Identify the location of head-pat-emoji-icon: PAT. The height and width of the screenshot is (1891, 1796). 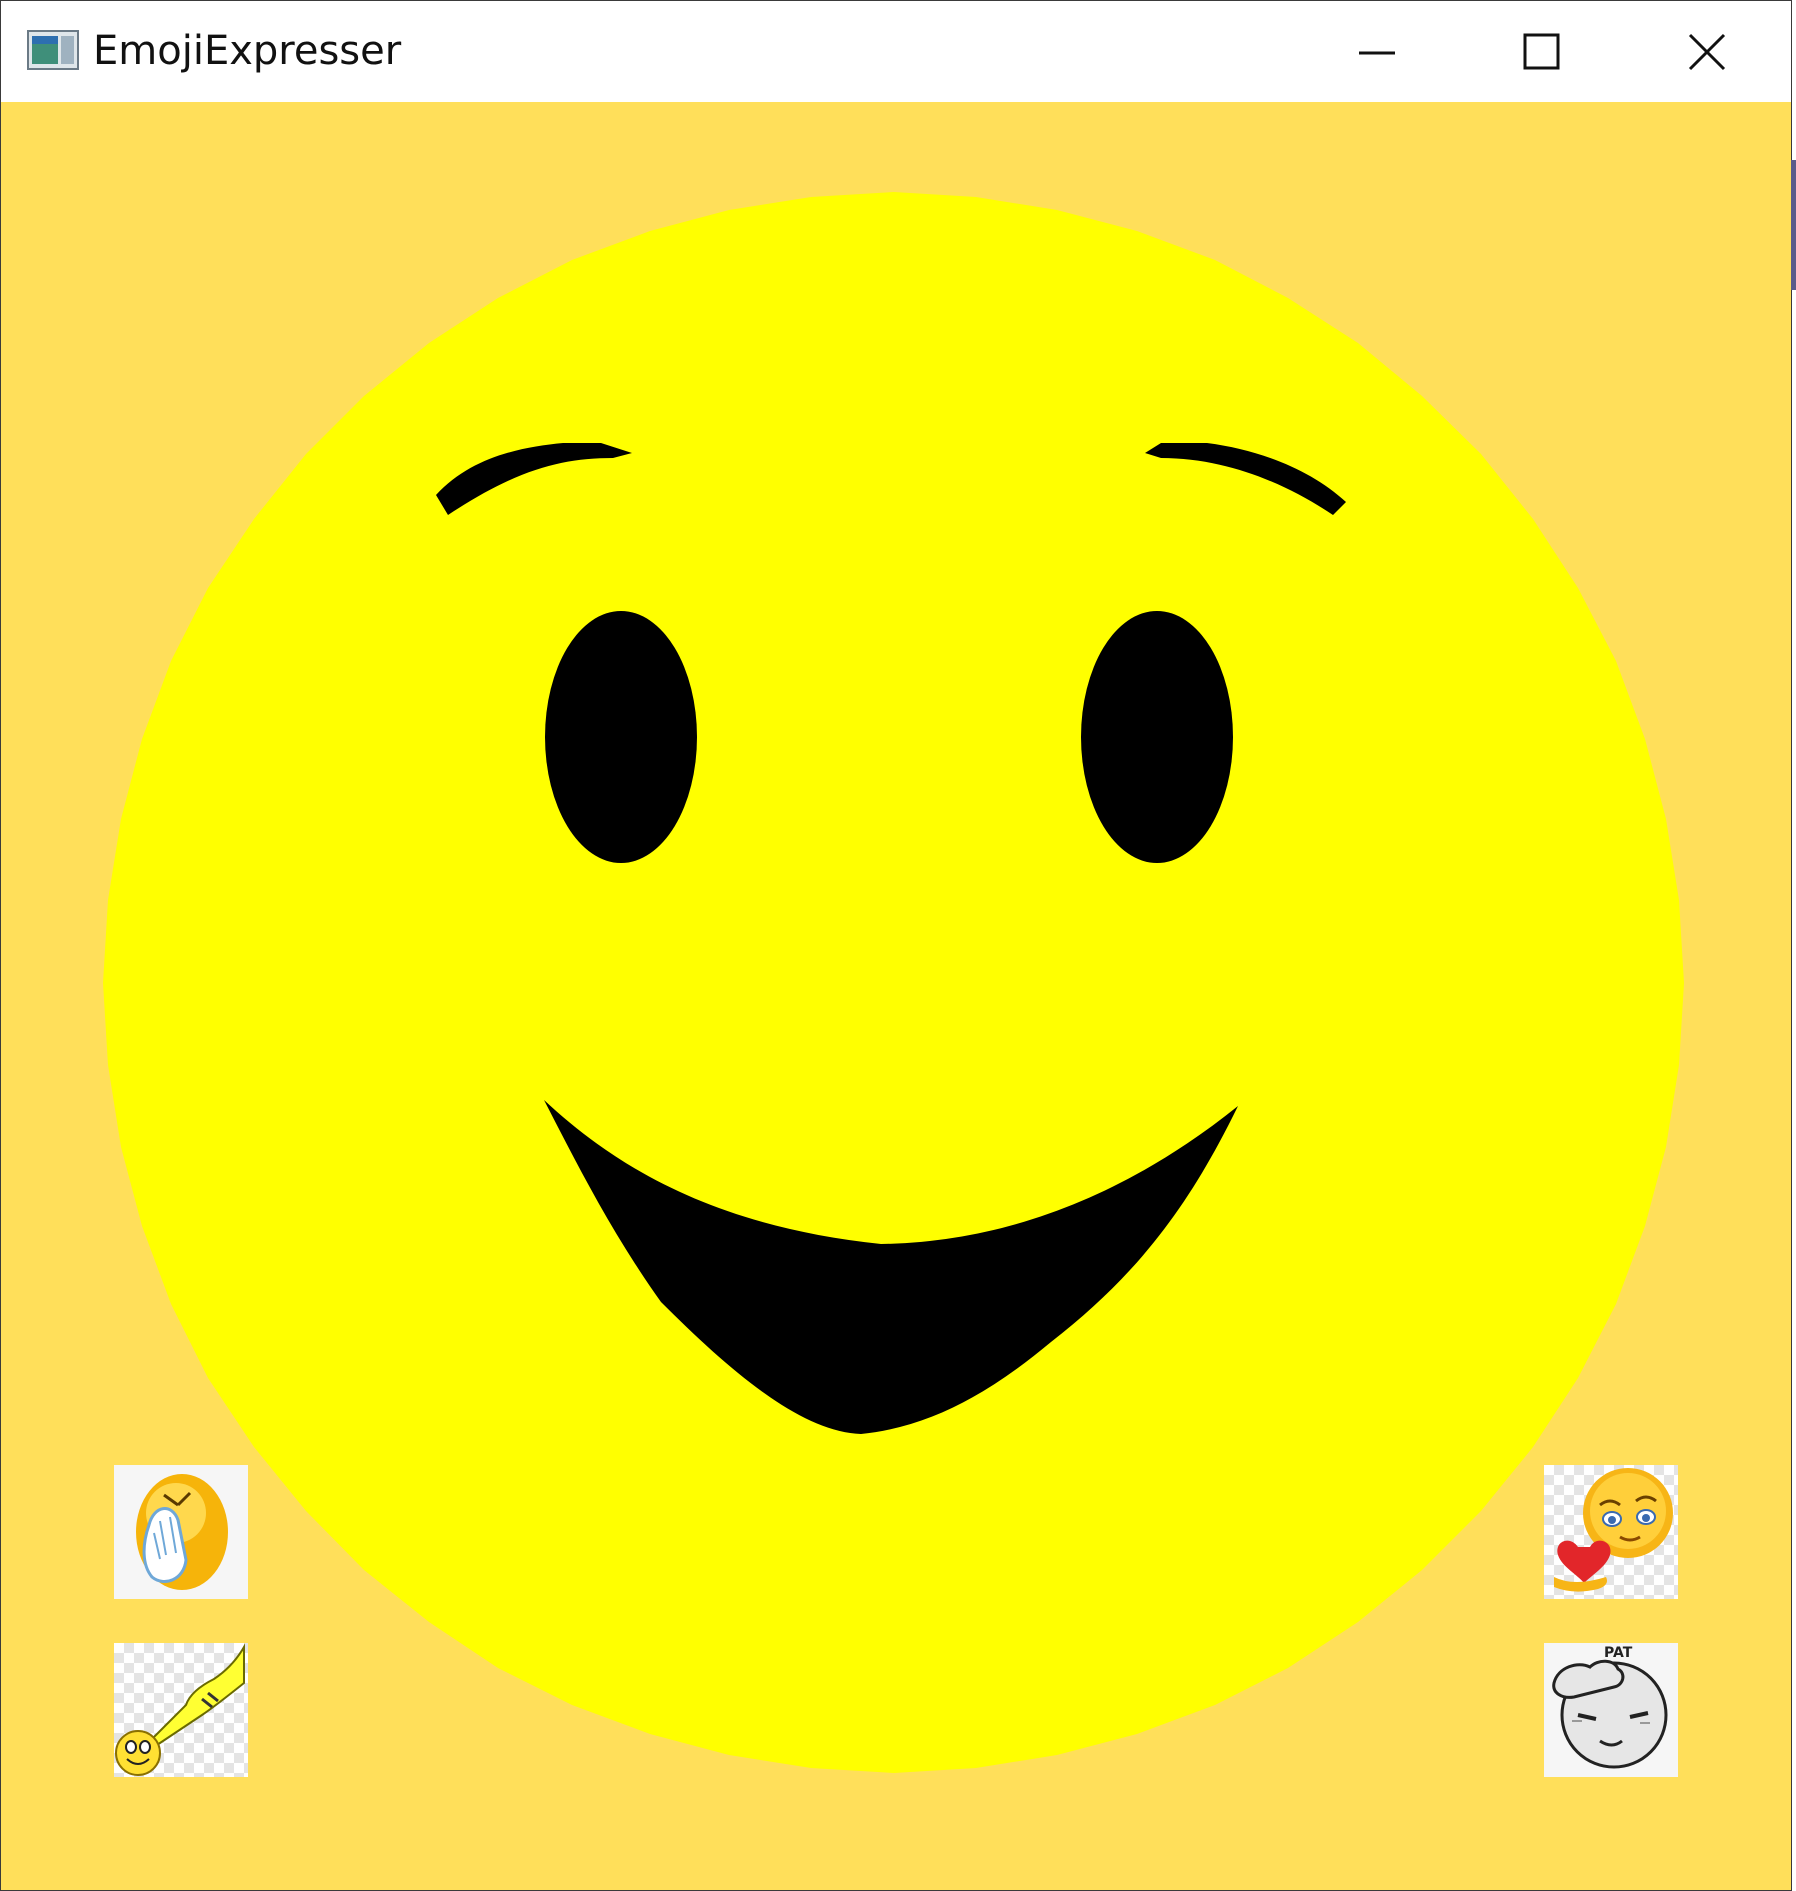
(1610, 1707).